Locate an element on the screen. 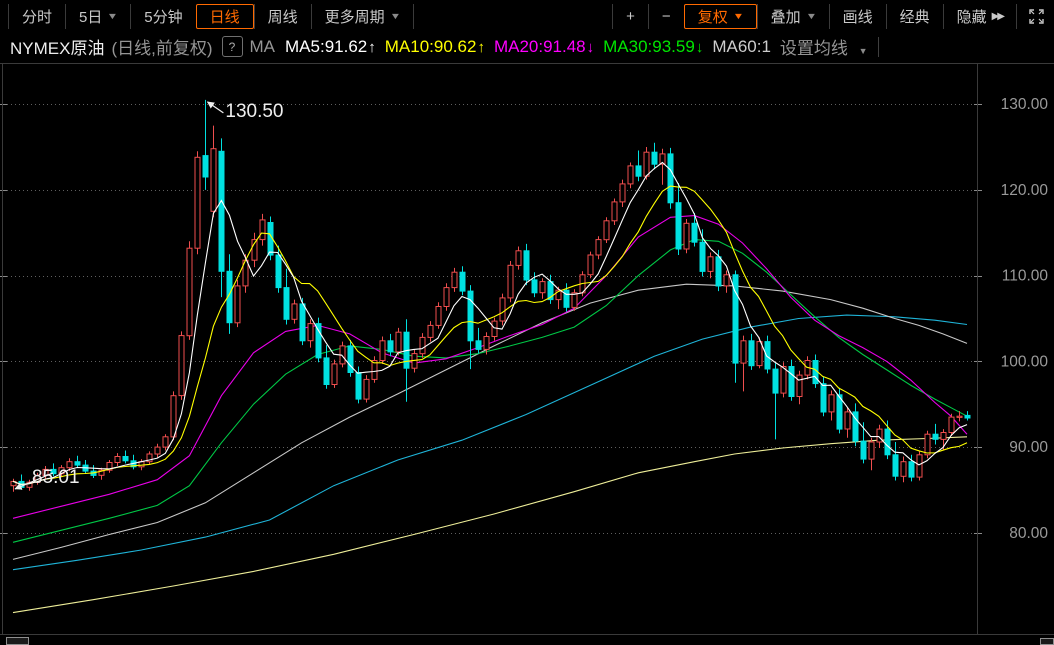 The image size is (1054, 645). ma20-legend: MA20:91.48↓ is located at coordinates (544, 46).